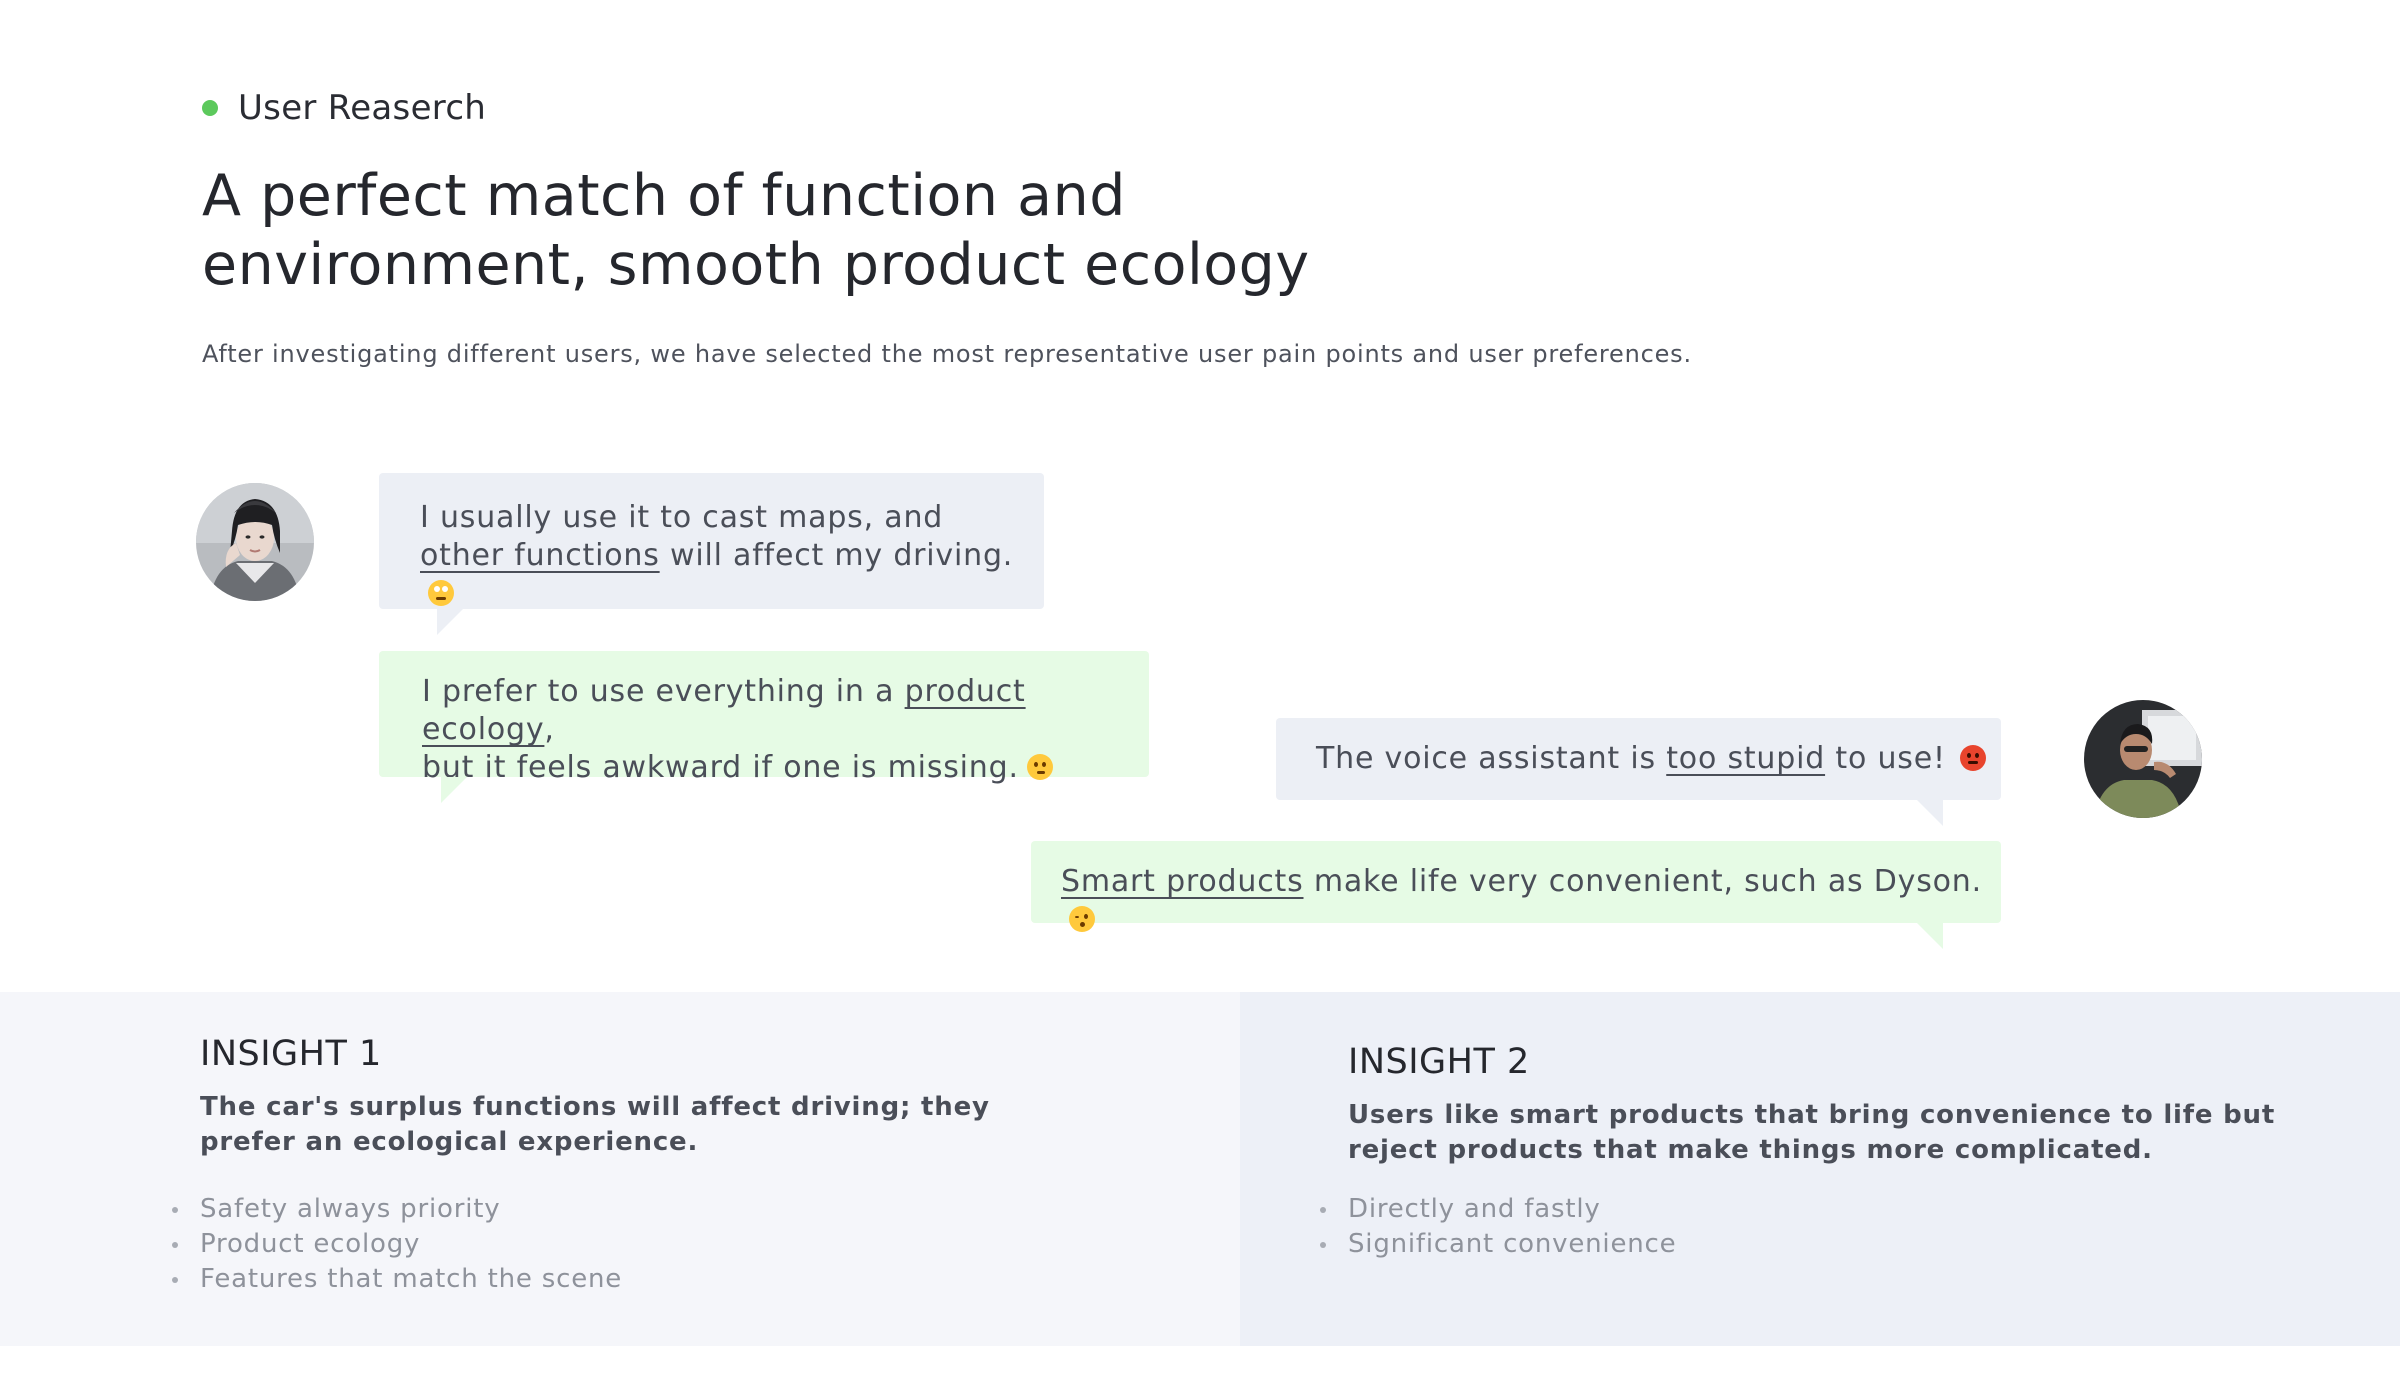 The height and width of the screenshot is (1400, 2400). I want to click on quote-highlight: other functions, so click(540, 555).